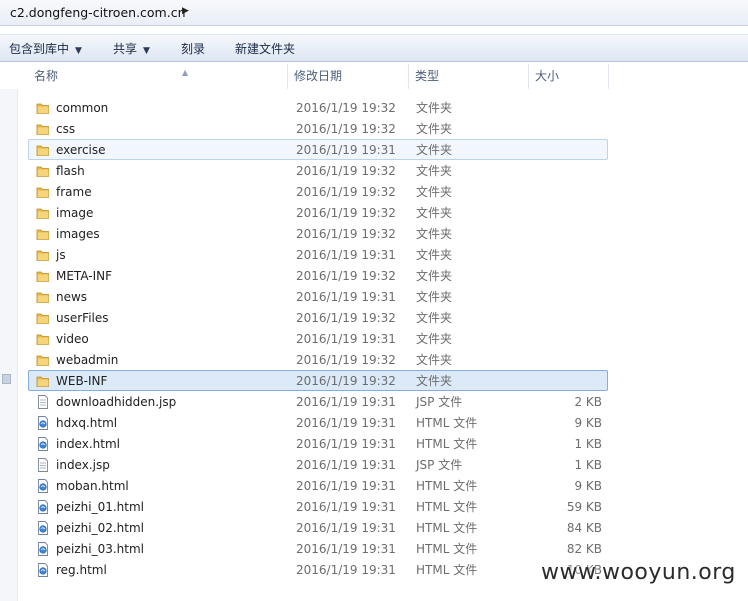  Describe the element at coordinates (70, 171) in the screenshot. I see `file-name: flash` at that location.